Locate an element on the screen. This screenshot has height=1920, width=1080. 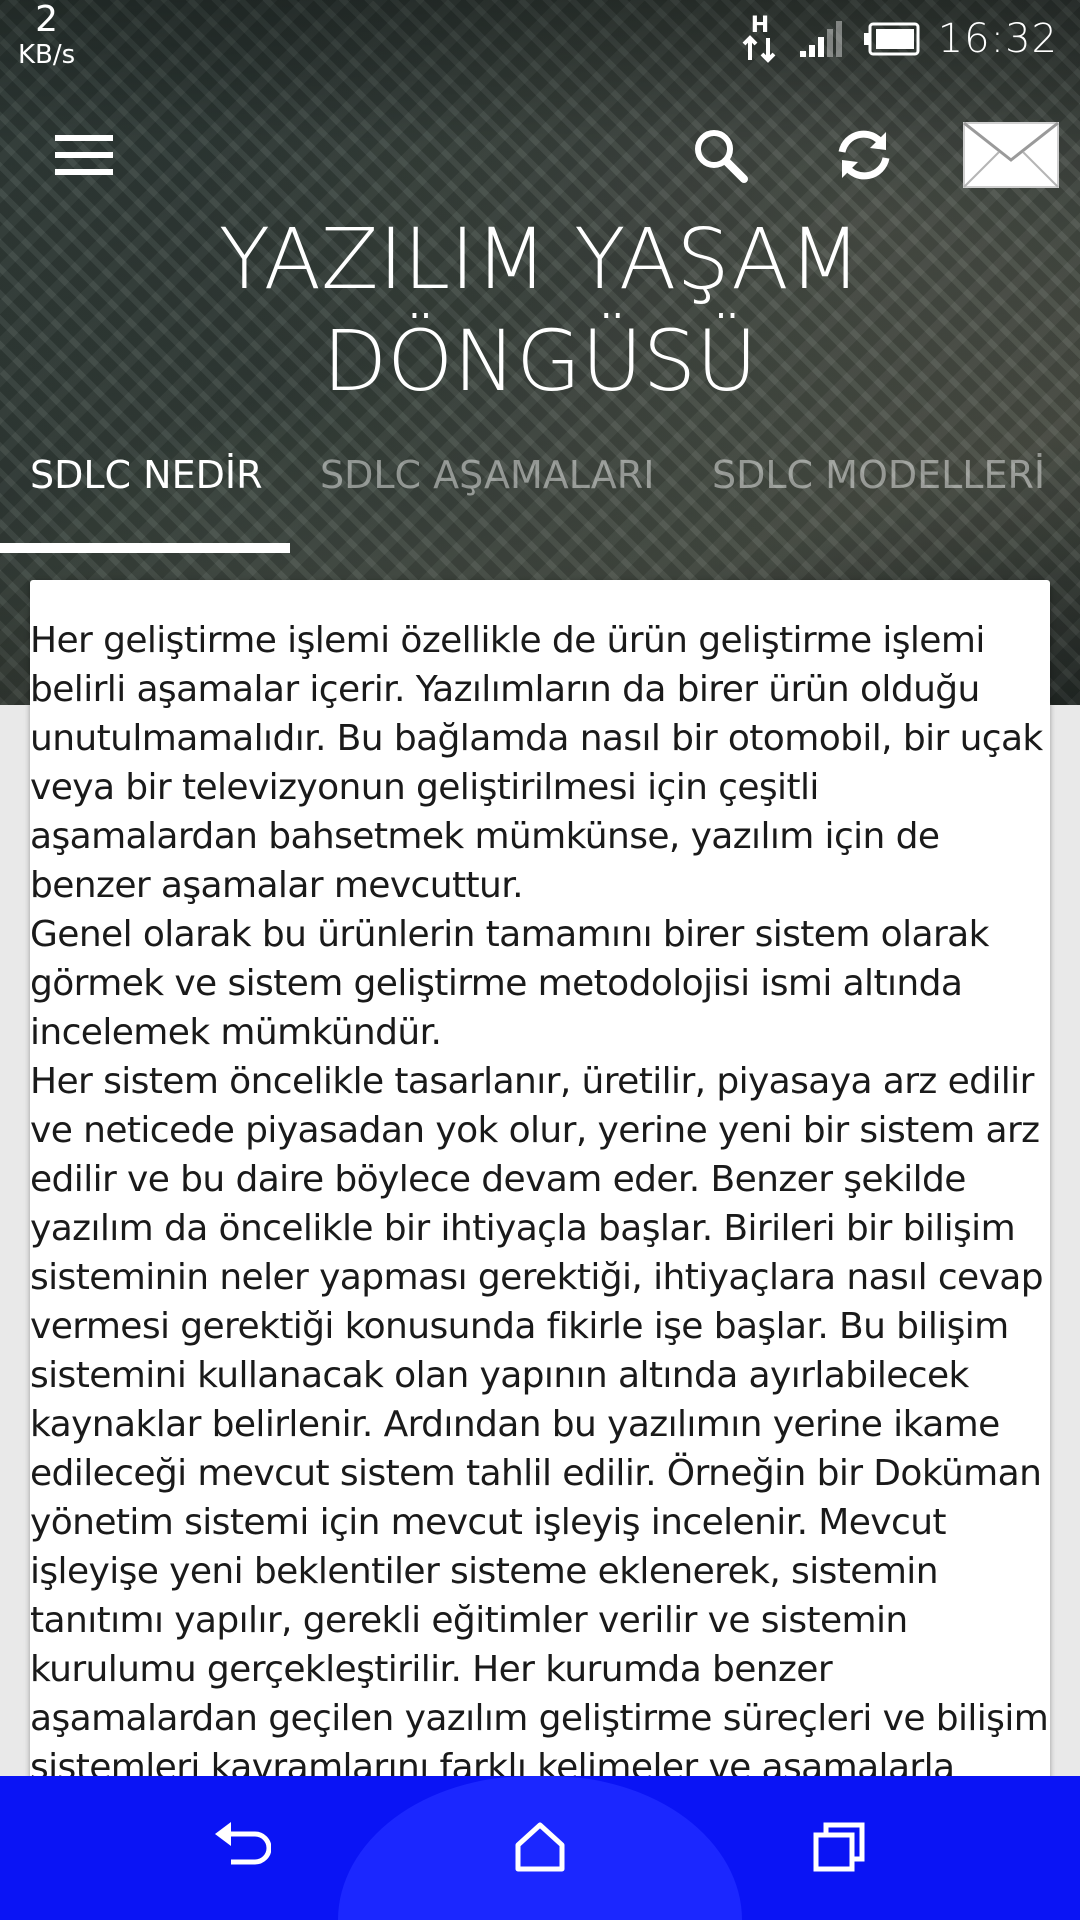
network-speed-unit: KB/s is located at coordinates (47, 55).